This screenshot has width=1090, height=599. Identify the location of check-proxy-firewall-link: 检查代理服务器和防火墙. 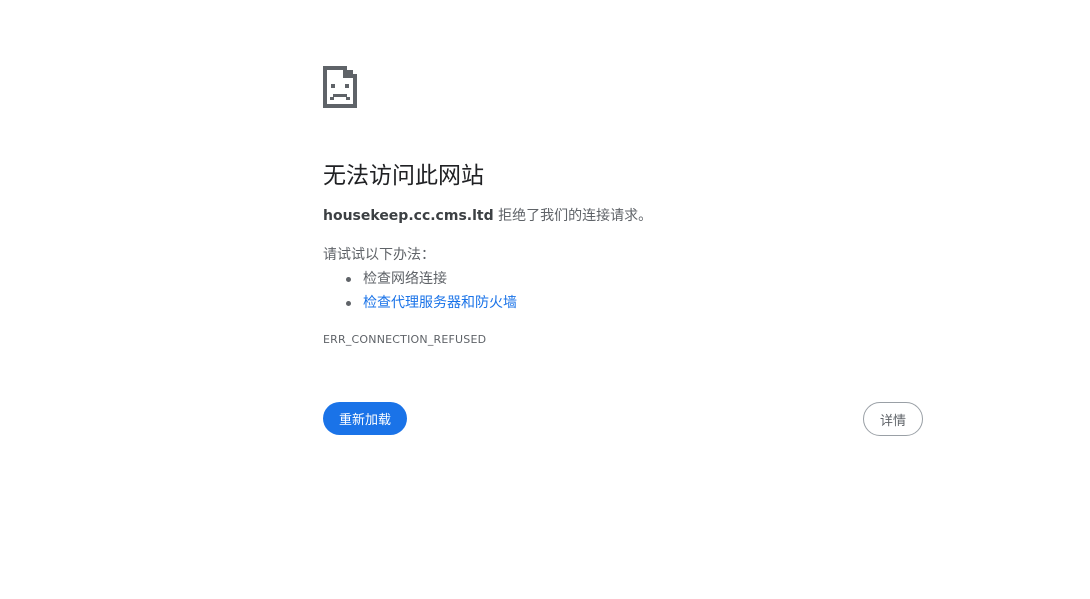
(440, 303).